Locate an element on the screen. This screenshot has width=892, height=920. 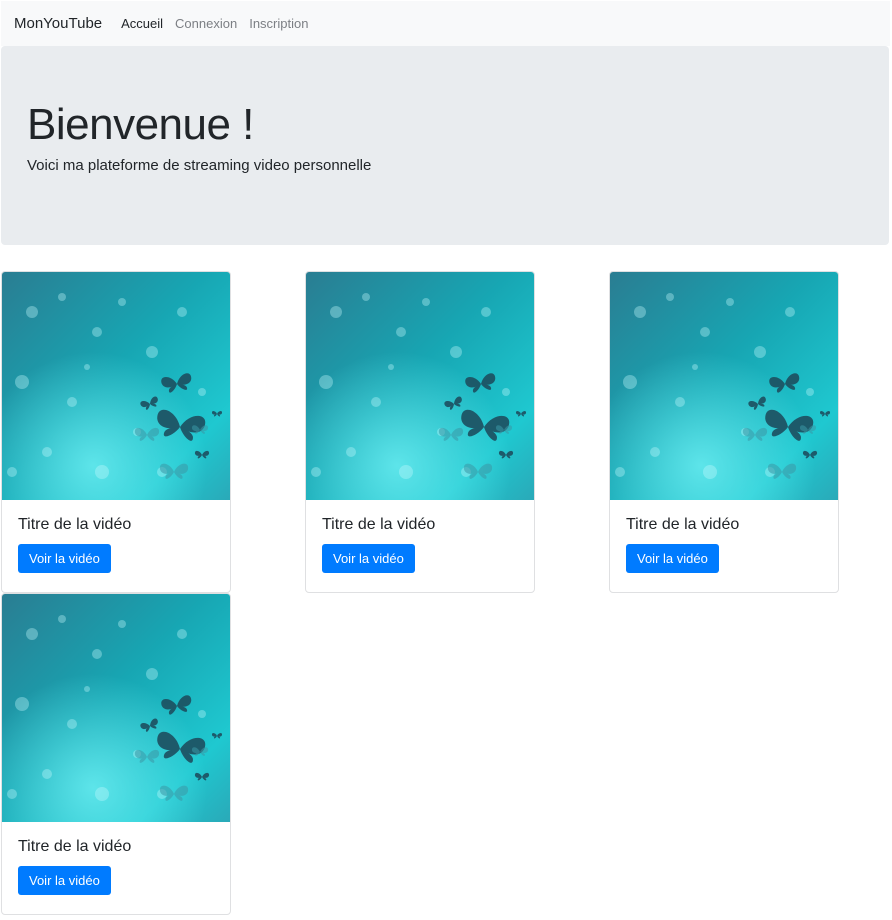
hero-title: Bienvenue ! is located at coordinates (140, 124).